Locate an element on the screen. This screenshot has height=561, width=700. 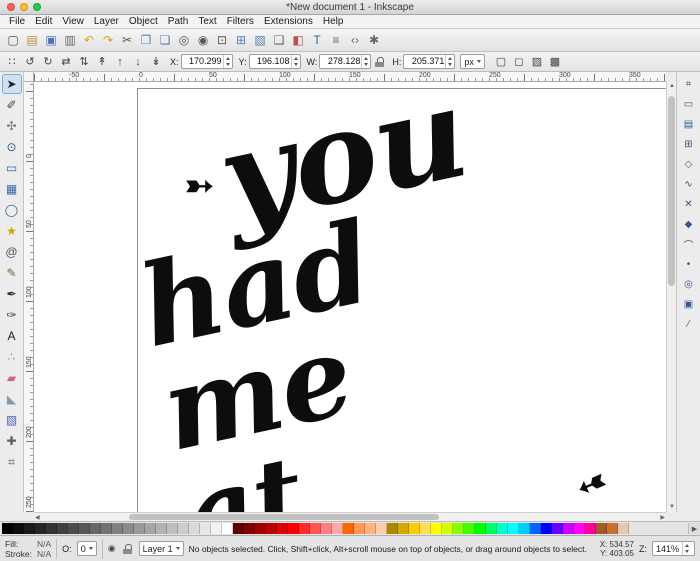
rotate-cw-button: ↻ is located at coordinates (48, 62).